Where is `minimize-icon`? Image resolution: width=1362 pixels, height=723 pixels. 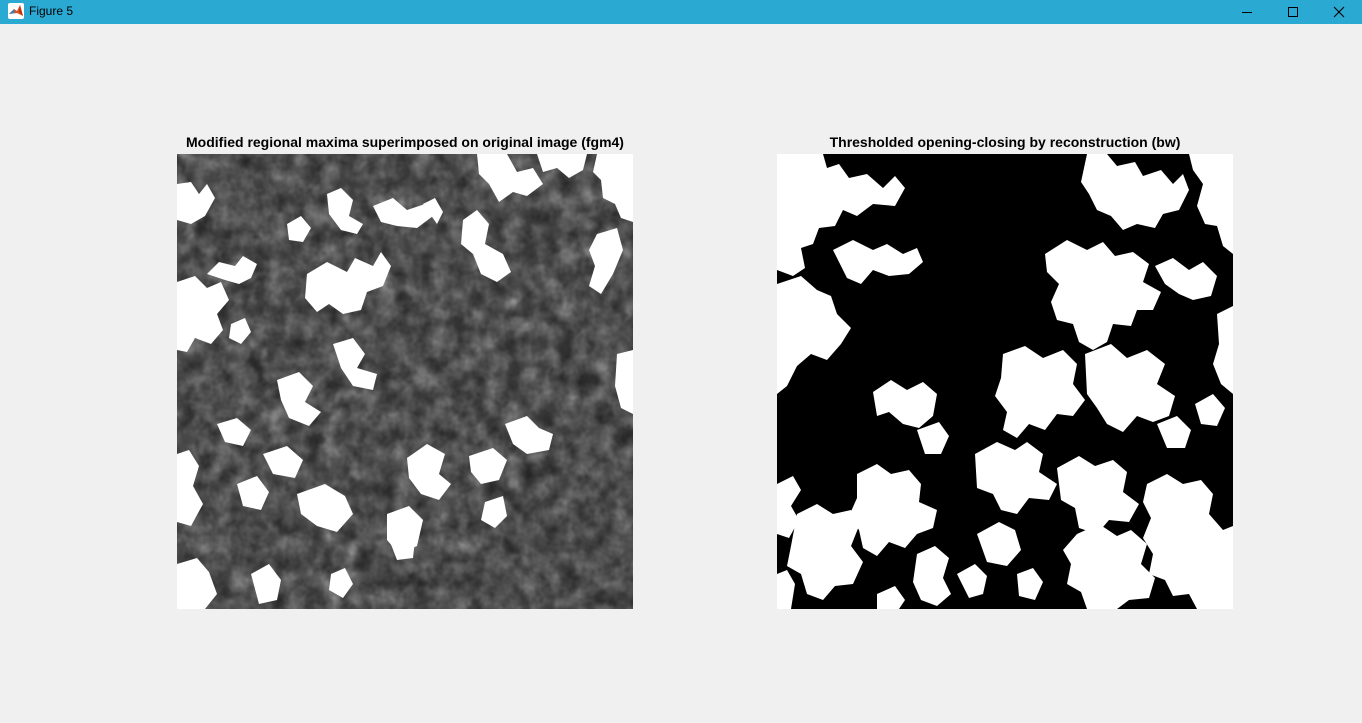 minimize-icon is located at coordinates (1247, 12).